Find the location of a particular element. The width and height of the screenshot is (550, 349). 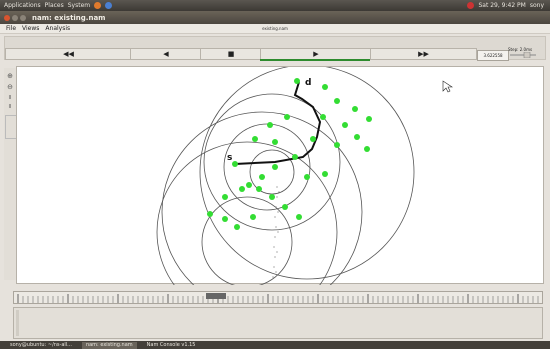

simulation-time: 3.622558 is located at coordinates (493, 55).